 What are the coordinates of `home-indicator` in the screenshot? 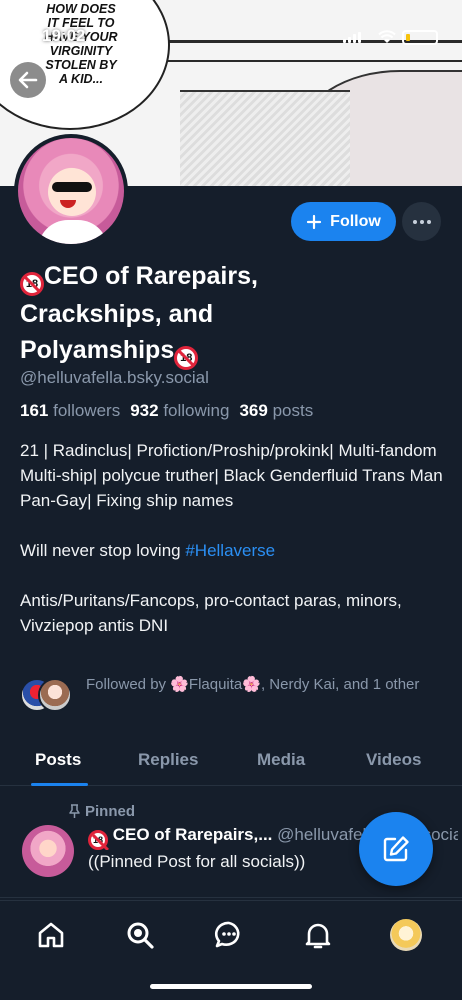 It's located at (231, 986).